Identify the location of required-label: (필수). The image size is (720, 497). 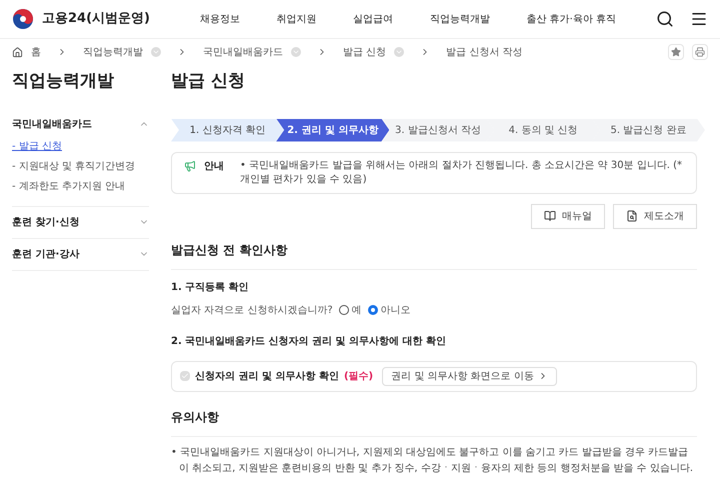
(359, 377).